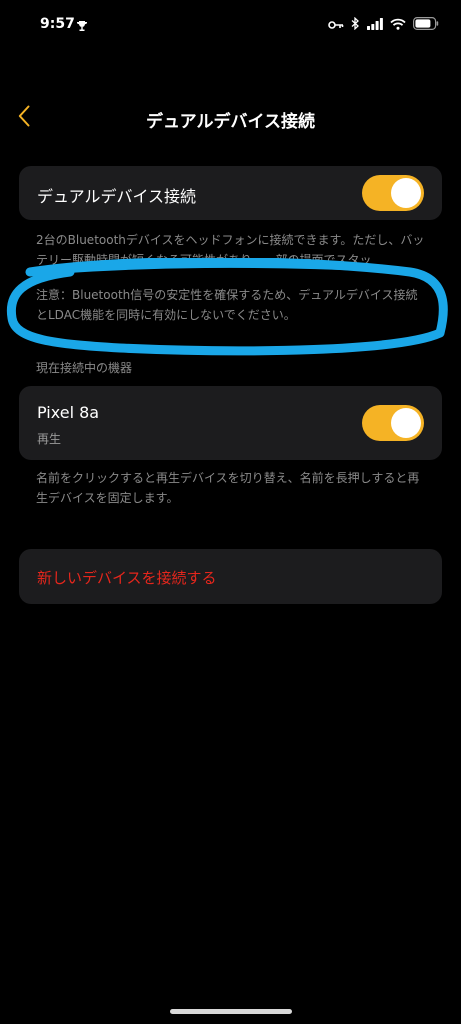 This screenshot has height=1024, width=461. What do you see at coordinates (383, 24) in the screenshot?
I see `status-icons` at bounding box center [383, 24].